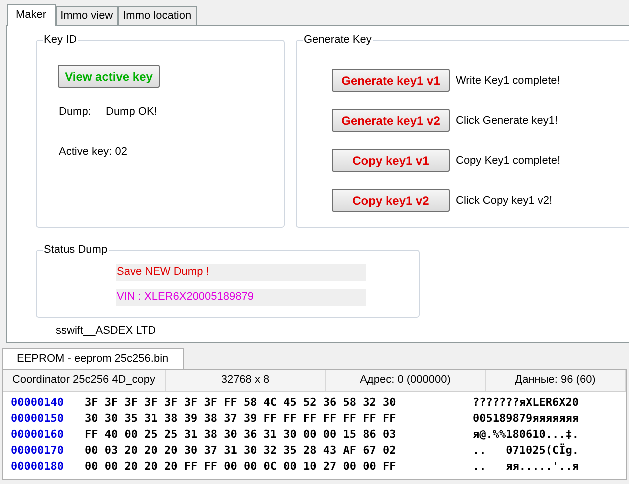 This screenshot has width=629, height=484. What do you see at coordinates (504, 201) in the screenshot?
I see `status-message: Click Copy key1 v2!` at bounding box center [504, 201].